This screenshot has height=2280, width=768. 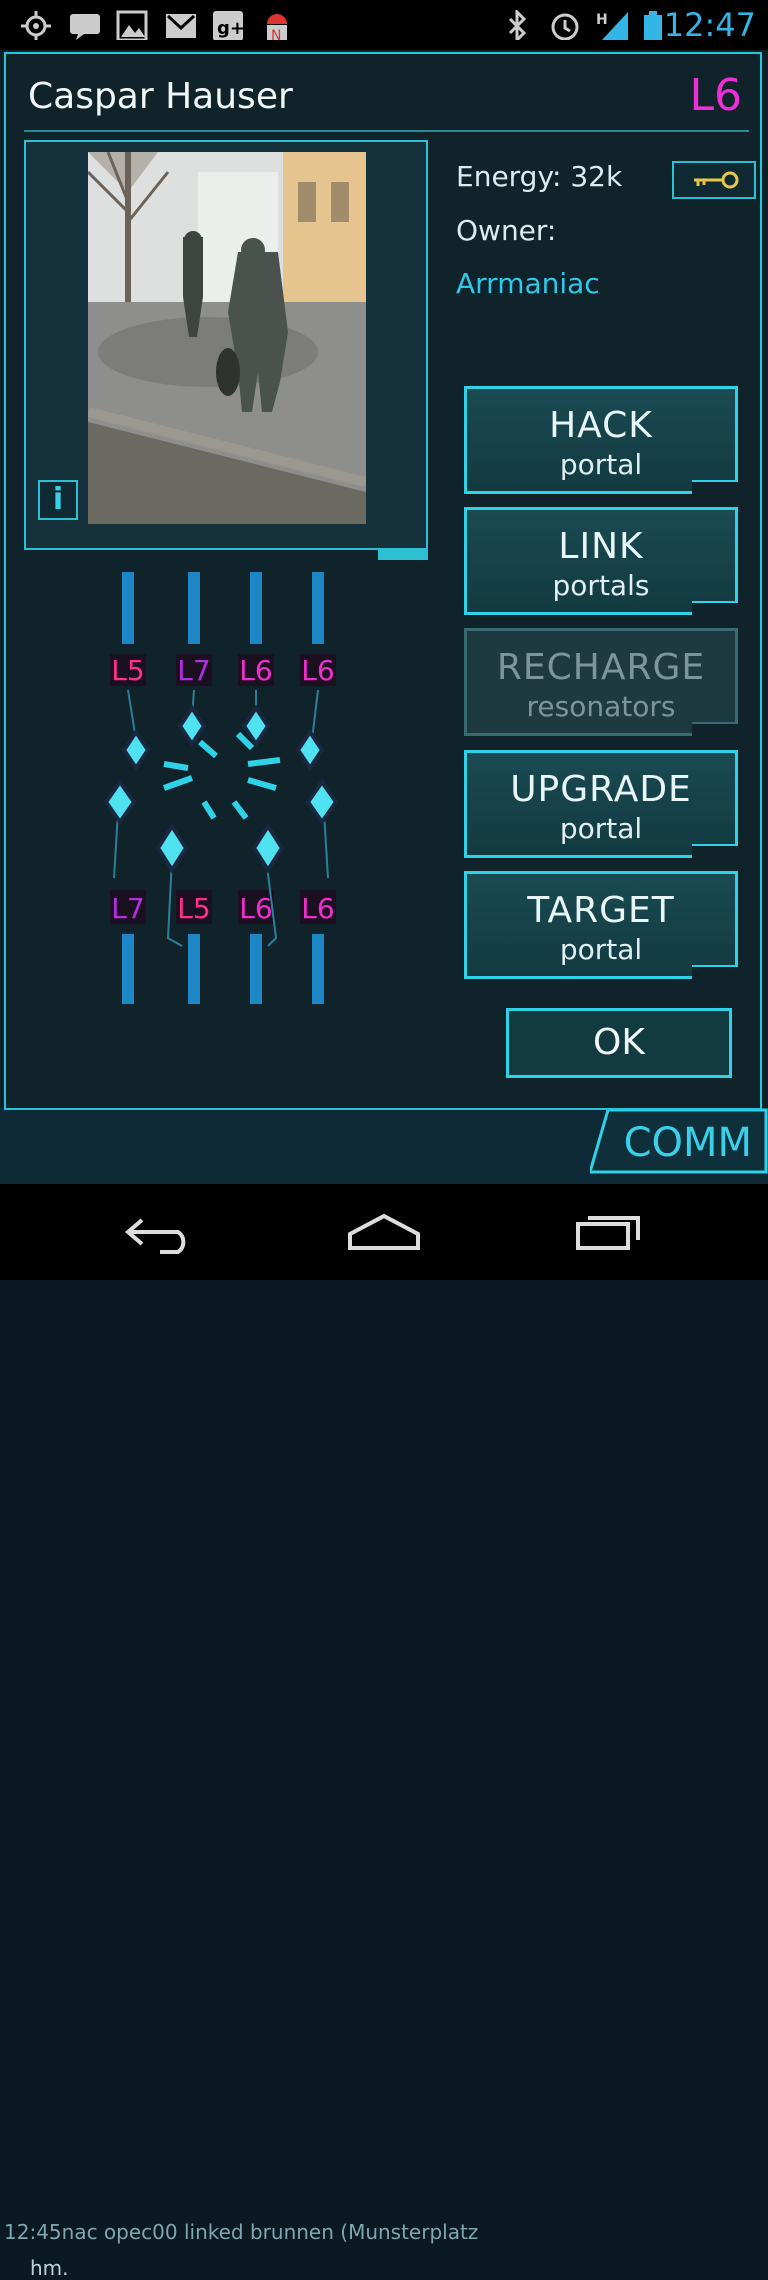 What do you see at coordinates (619, 1043) in the screenshot?
I see `ok-button: OK` at bounding box center [619, 1043].